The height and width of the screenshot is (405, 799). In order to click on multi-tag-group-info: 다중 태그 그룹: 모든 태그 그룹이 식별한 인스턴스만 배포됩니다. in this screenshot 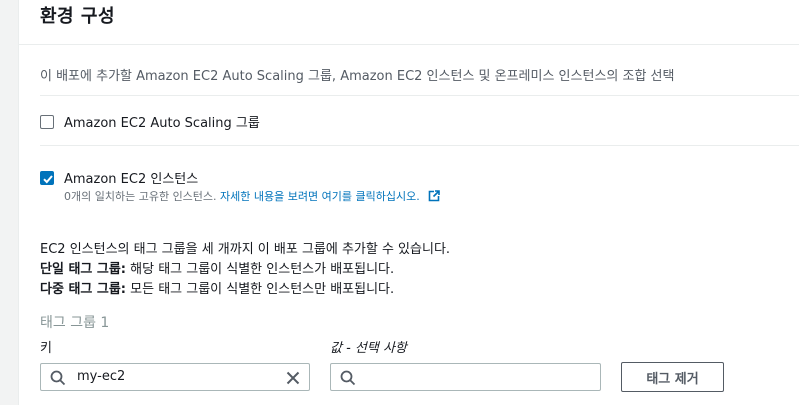, I will do `click(217, 287)`.